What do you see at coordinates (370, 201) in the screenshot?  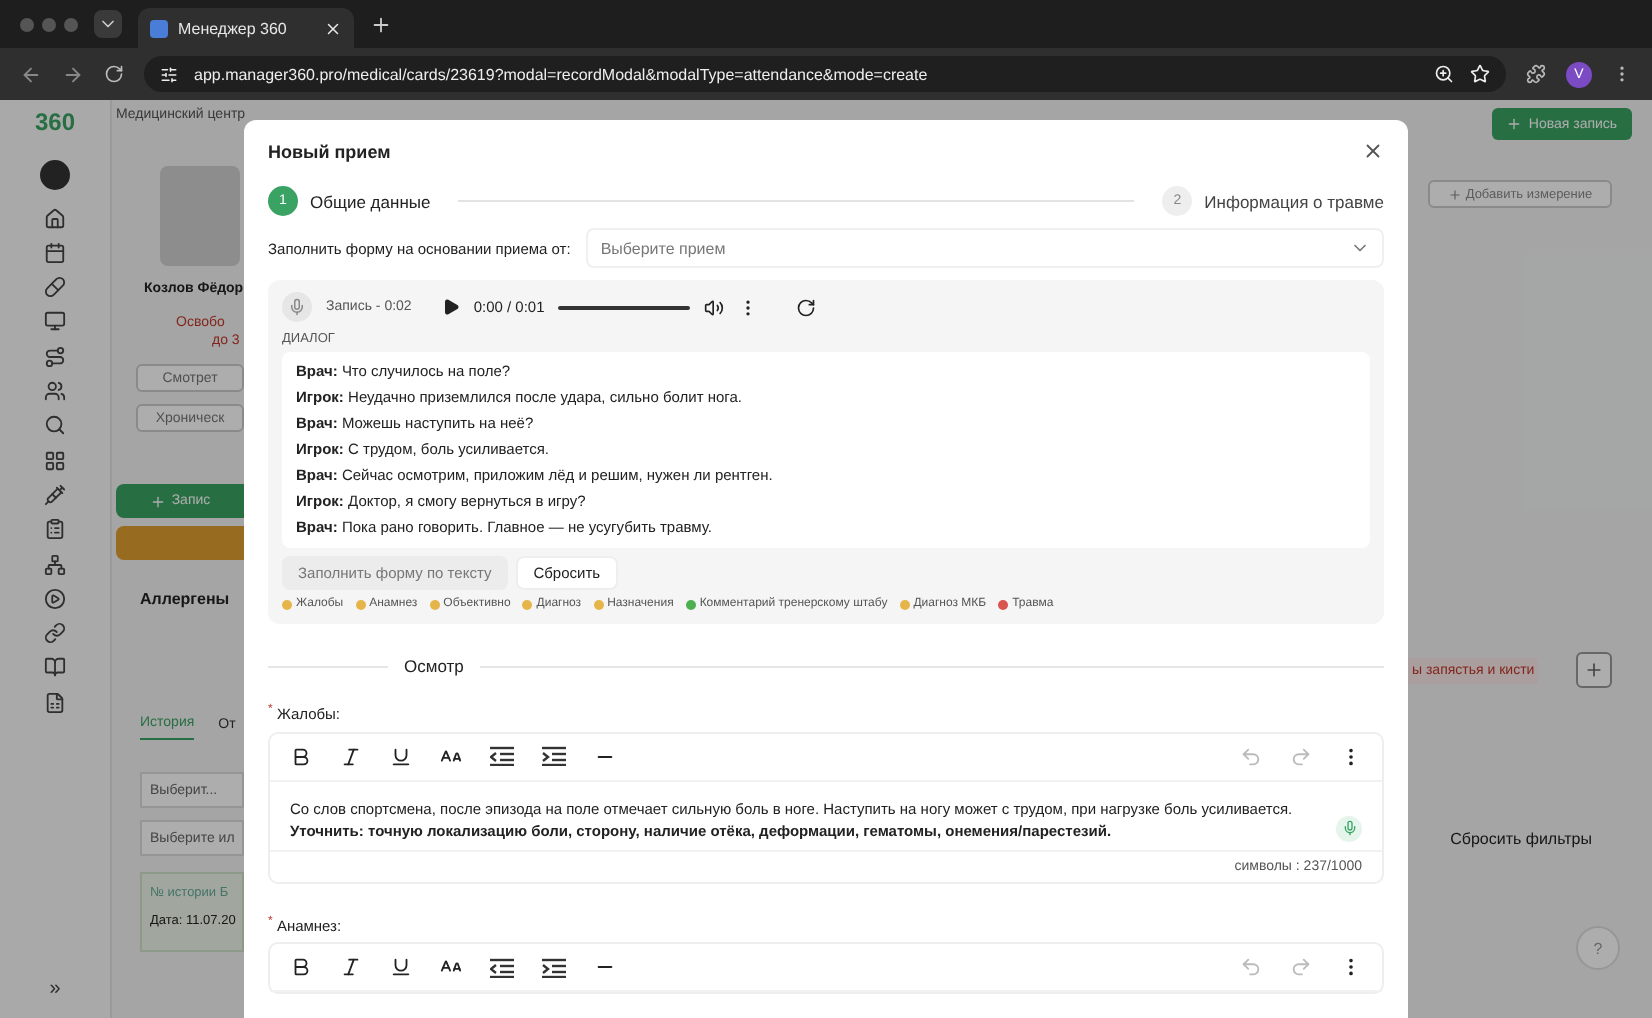 I see `step-label: Общие данные` at bounding box center [370, 201].